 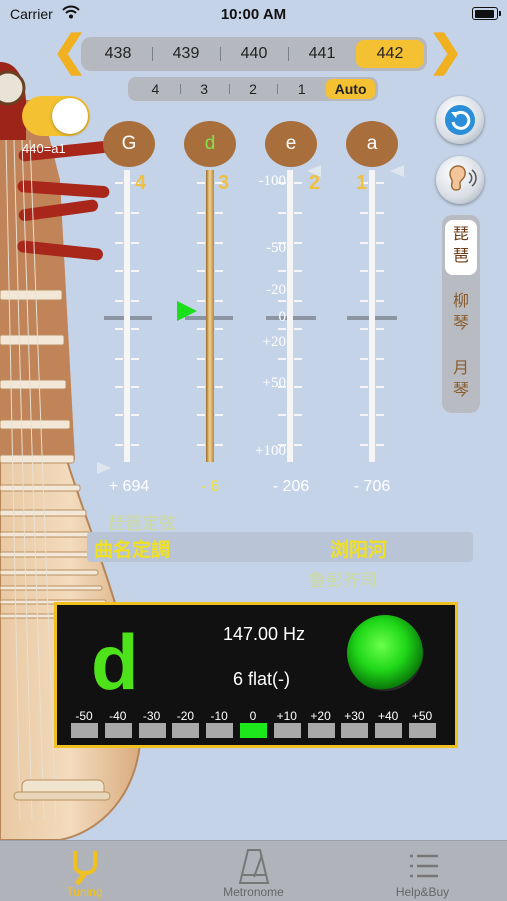 I want to click on string-number: 1, so click(x=362, y=183).